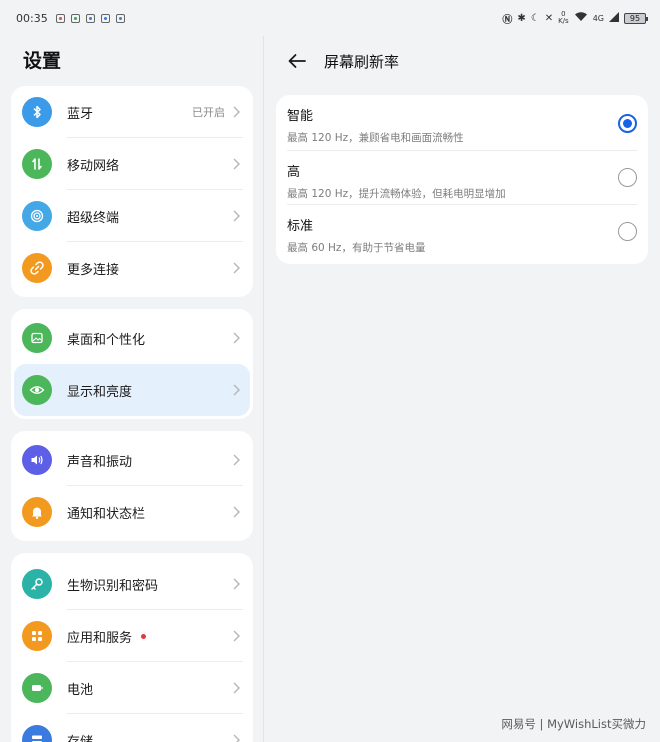 The image size is (660, 742). What do you see at coordinates (32, 18) in the screenshot?
I see `status-time: 00:35` at bounding box center [32, 18].